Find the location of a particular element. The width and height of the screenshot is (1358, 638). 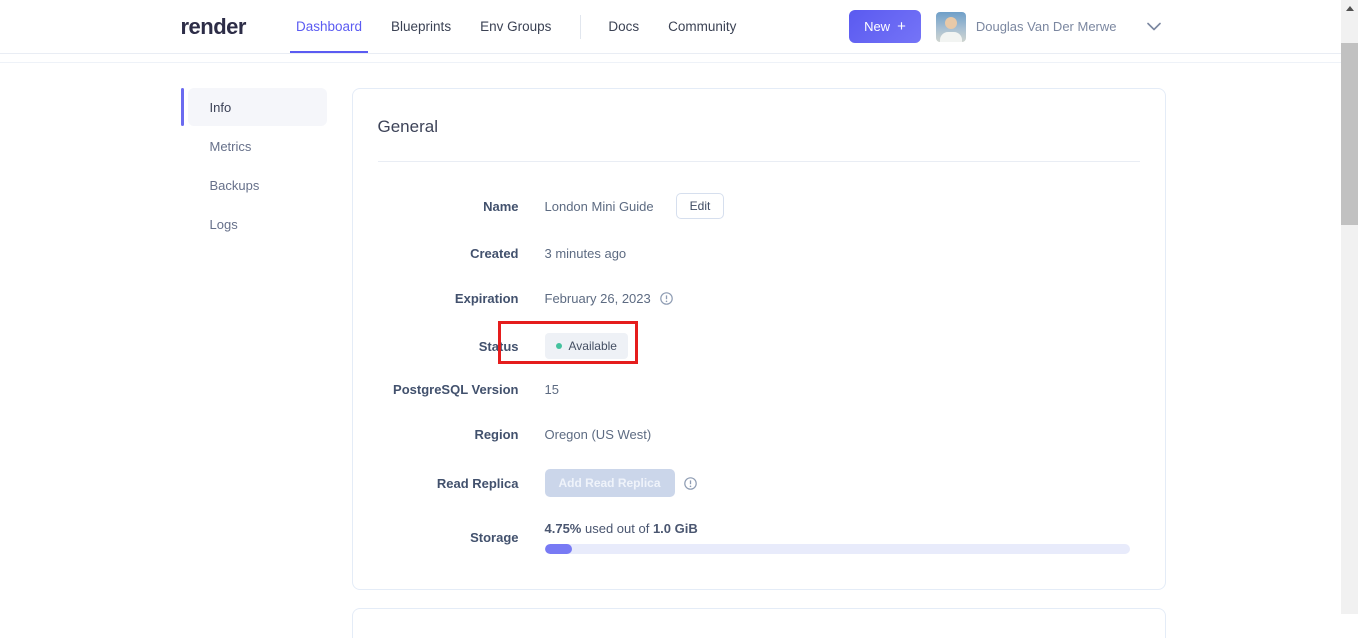

sidebar-item-label: Backups is located at coordinates (234, 185).